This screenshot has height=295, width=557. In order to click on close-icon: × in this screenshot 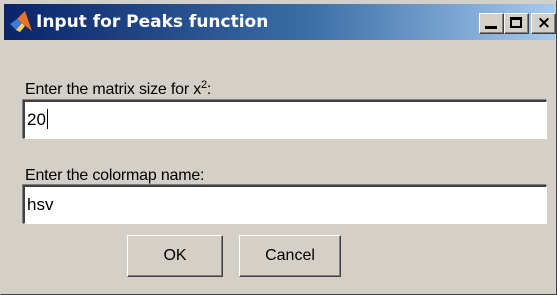, I will do `click(544, 23)`.